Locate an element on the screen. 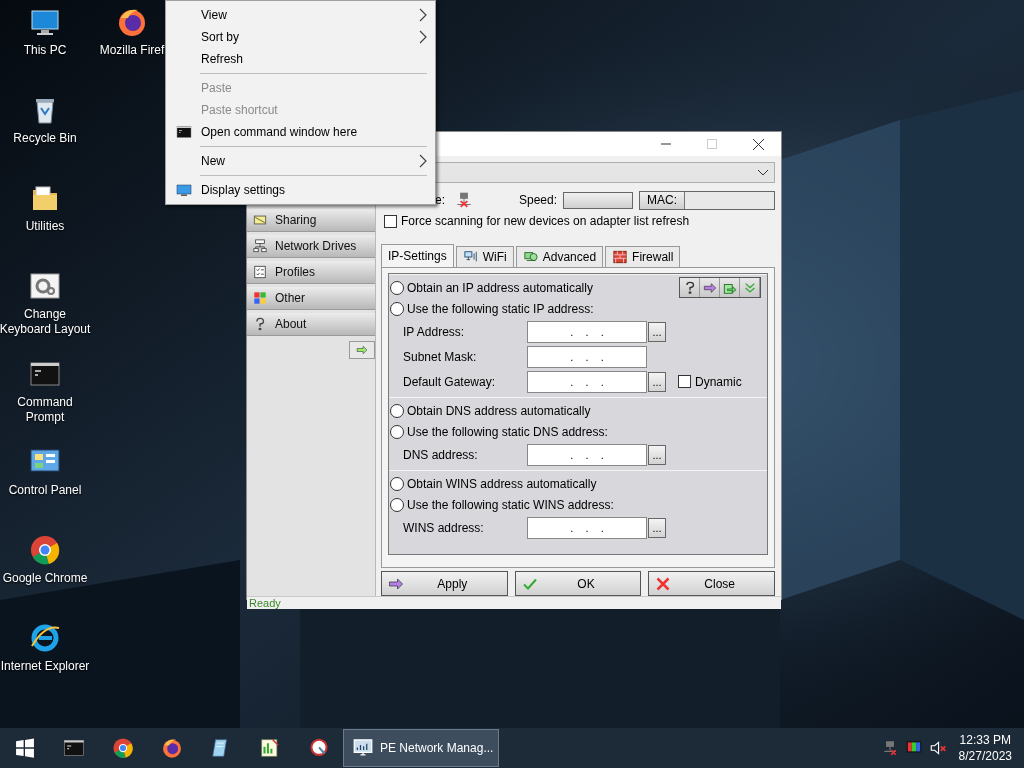 The width and height of the screenshot is (1024, 768). desktop-icon-label: Command Prompt is located at coordinates (45, 410).